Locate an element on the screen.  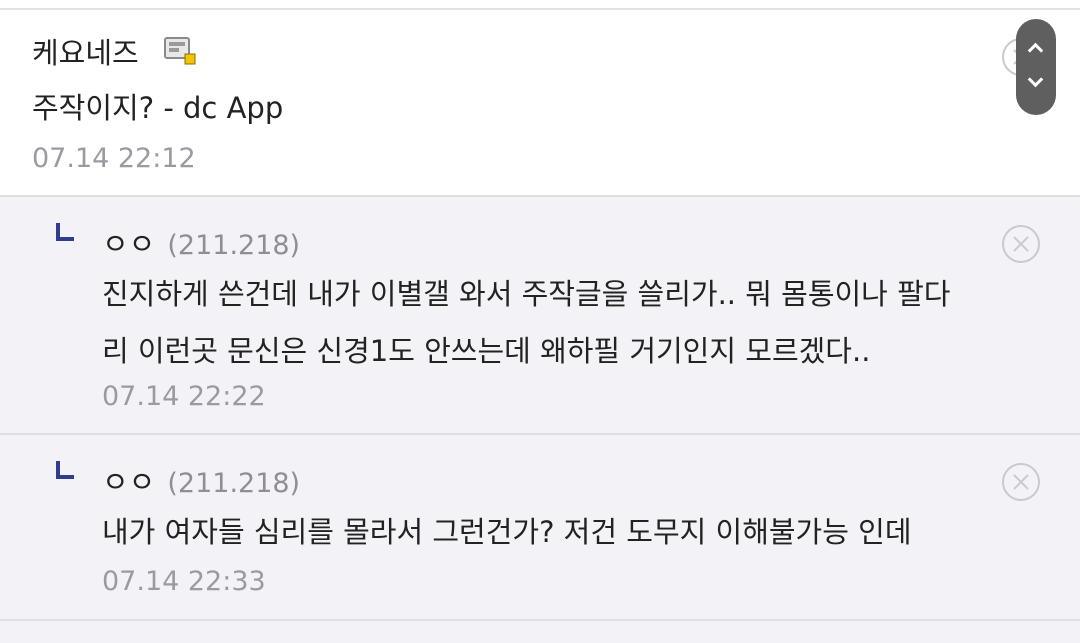
chevron-down-icon is located at coordinates (1035, 79).